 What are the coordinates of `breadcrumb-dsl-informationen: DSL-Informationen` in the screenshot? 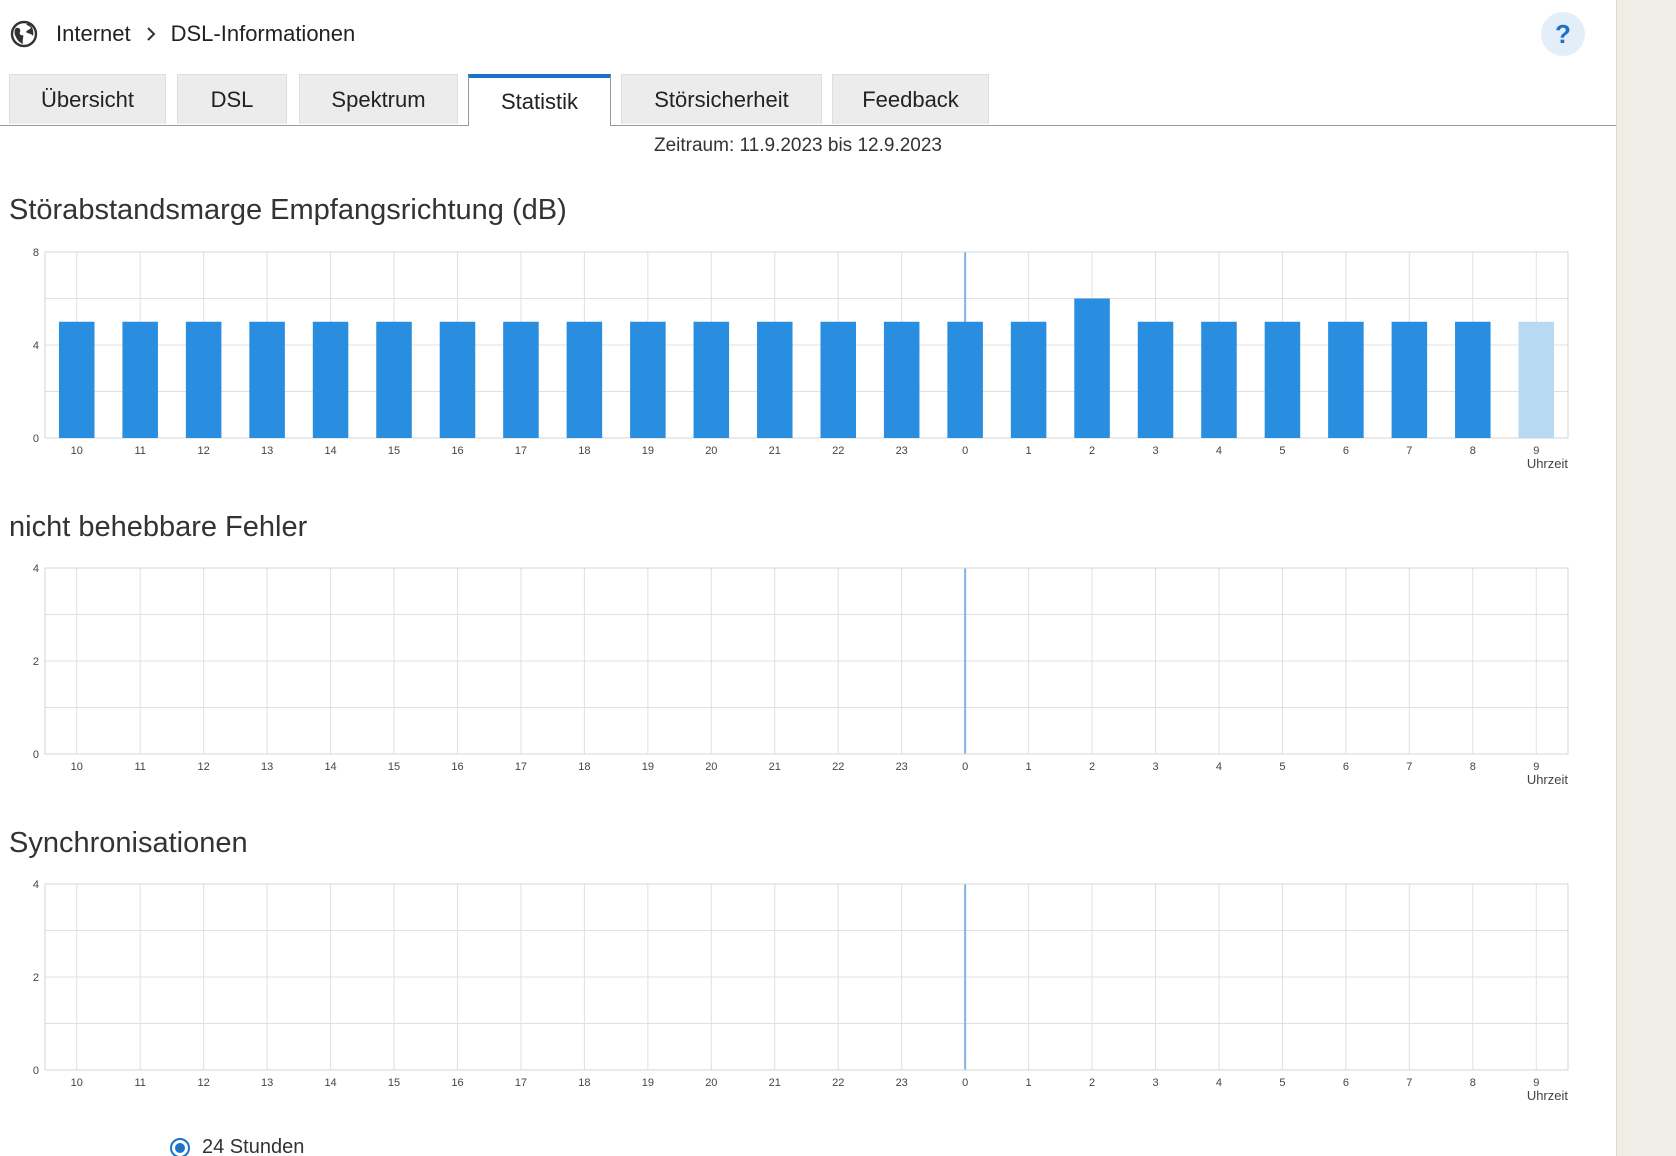 It's located at (263, 33).